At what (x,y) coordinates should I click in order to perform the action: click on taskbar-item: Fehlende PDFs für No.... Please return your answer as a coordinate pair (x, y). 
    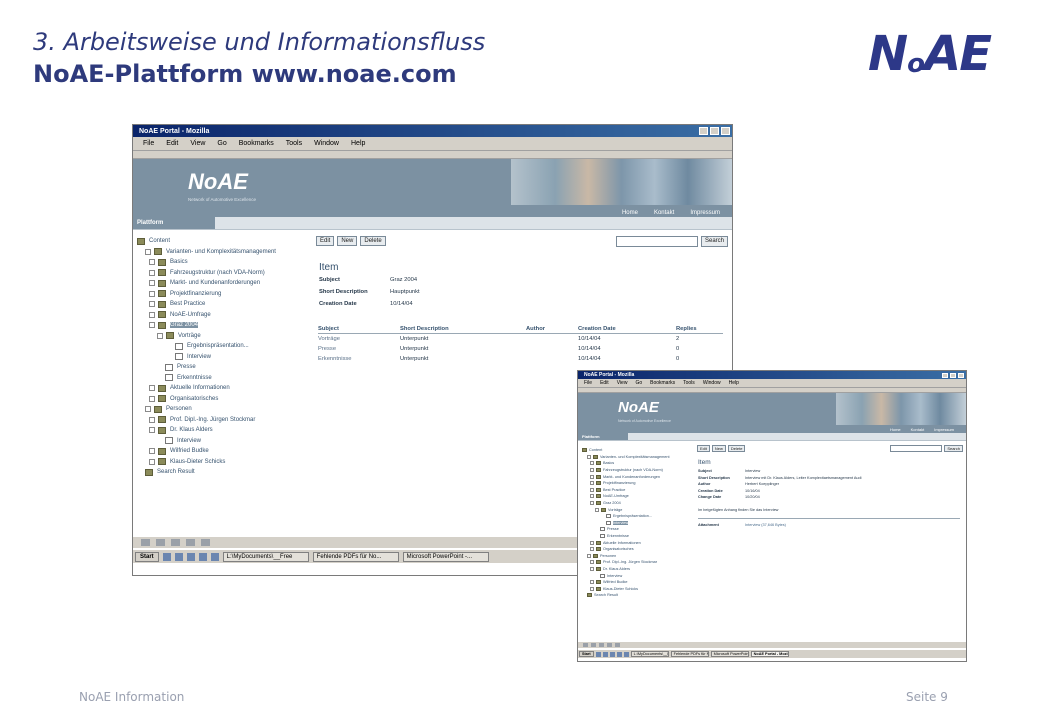
    Looking at the image, I should click on (689, 654).